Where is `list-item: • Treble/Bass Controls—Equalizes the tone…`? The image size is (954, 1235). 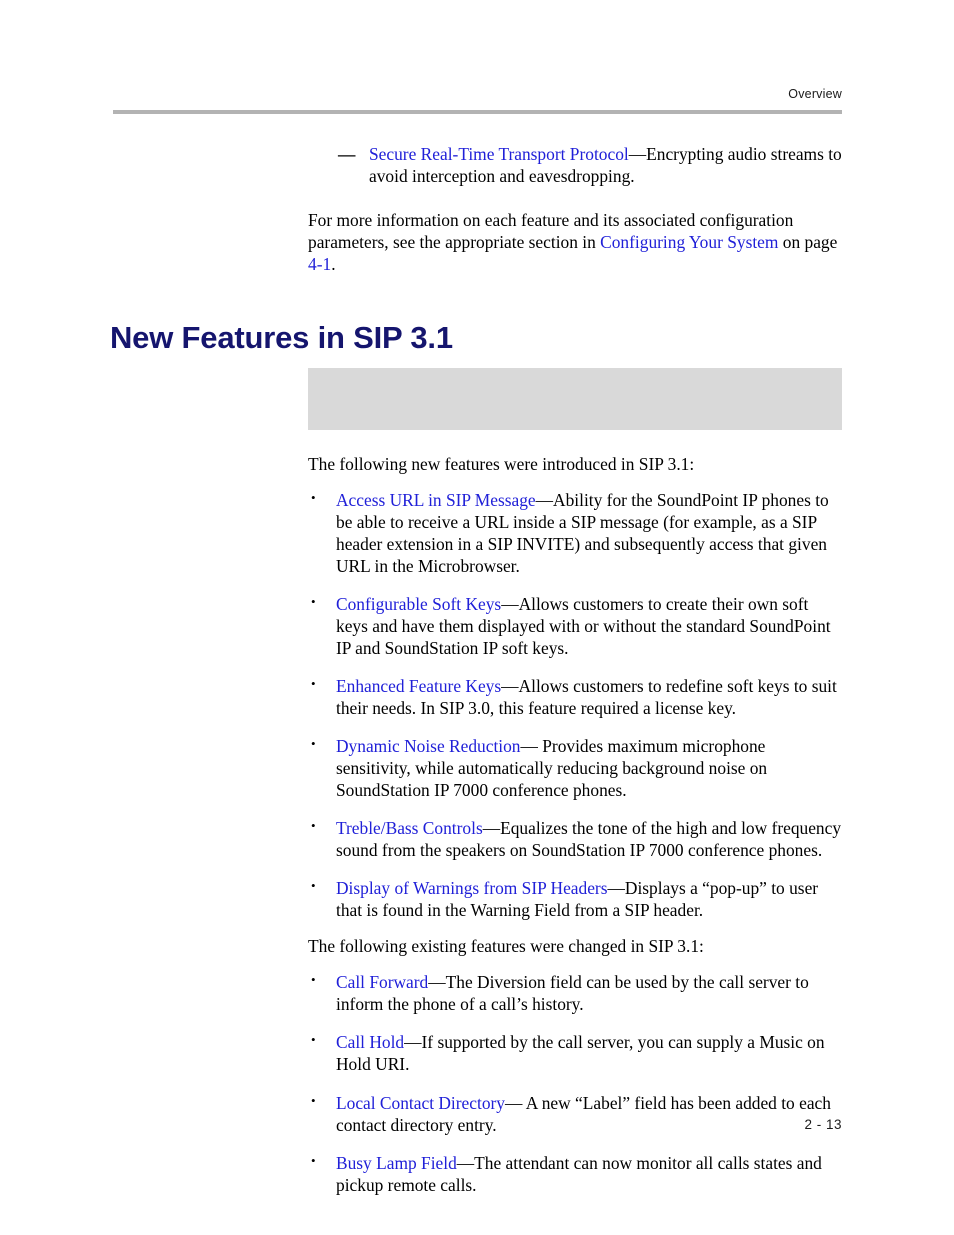 list-item: • Treble/Bass Controls—Equalizes the tone… is located at coordinates (575, 839).